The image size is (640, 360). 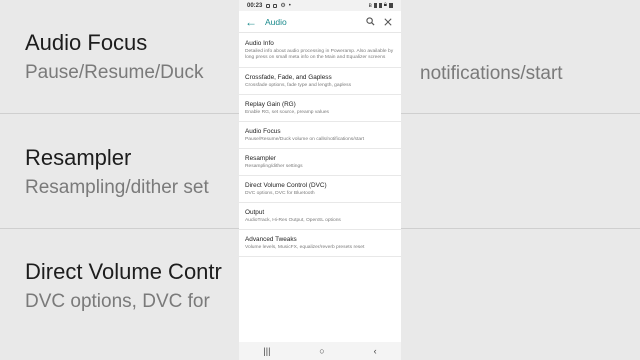 I want to click on item-subtitle: DVC options, DVC for Bluetooth, so click(x=280, y=193).